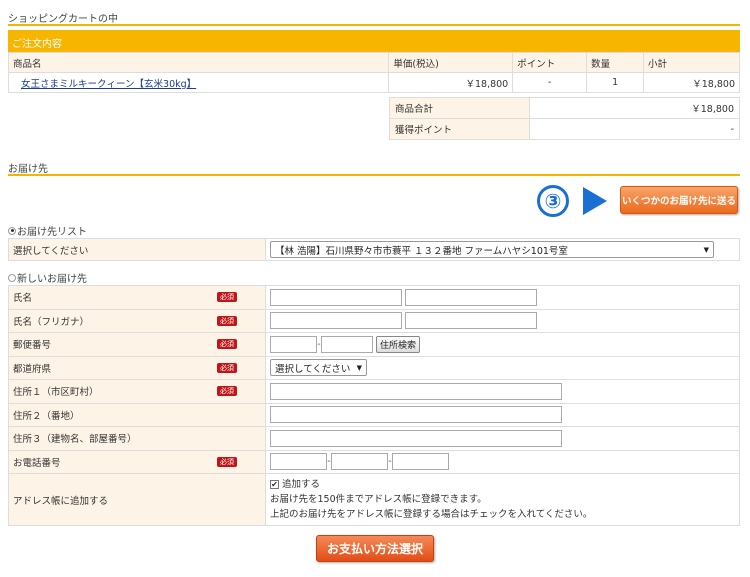  What do you see at coordinates (32, 369) in the screenshot?
I see `prefecture-label: 都道府県` at bounding box center [32, 369].